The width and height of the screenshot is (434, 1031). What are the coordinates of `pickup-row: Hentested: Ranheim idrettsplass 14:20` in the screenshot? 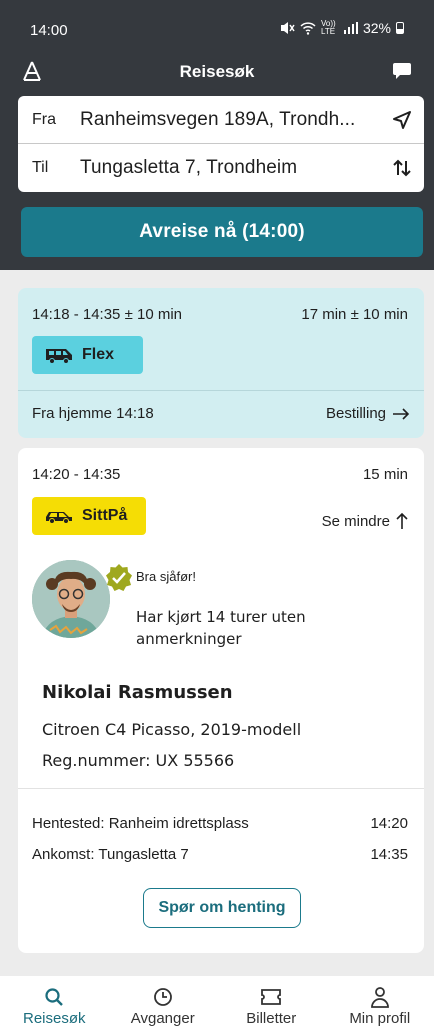 It's located at (220, 823).